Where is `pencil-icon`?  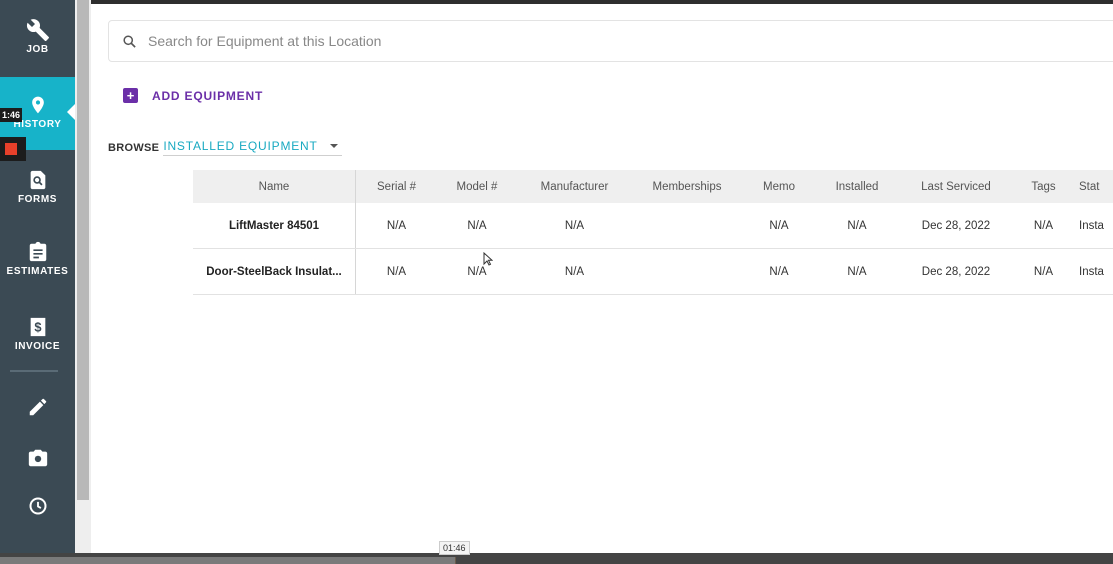
pencil-icon is located at coordinates (37, 407).